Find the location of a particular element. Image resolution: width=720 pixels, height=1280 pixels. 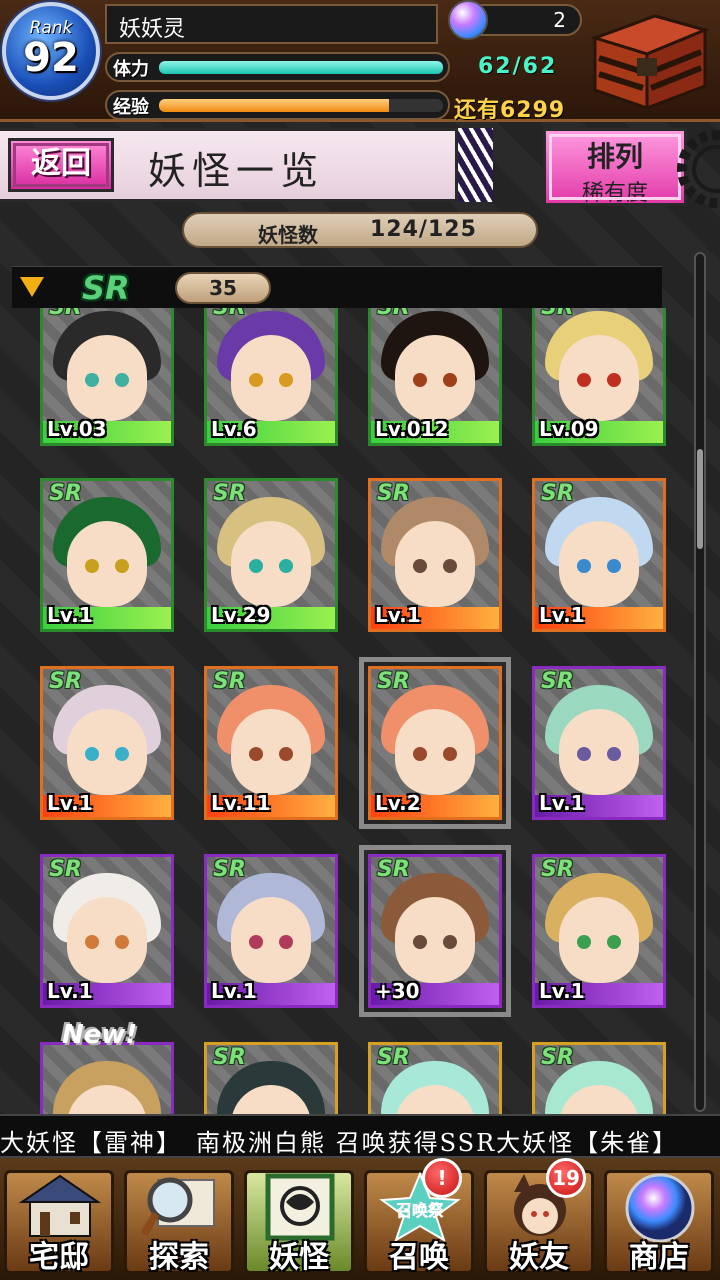

yokai-card: SR Lv.09 is located at coordinates (599, 377).